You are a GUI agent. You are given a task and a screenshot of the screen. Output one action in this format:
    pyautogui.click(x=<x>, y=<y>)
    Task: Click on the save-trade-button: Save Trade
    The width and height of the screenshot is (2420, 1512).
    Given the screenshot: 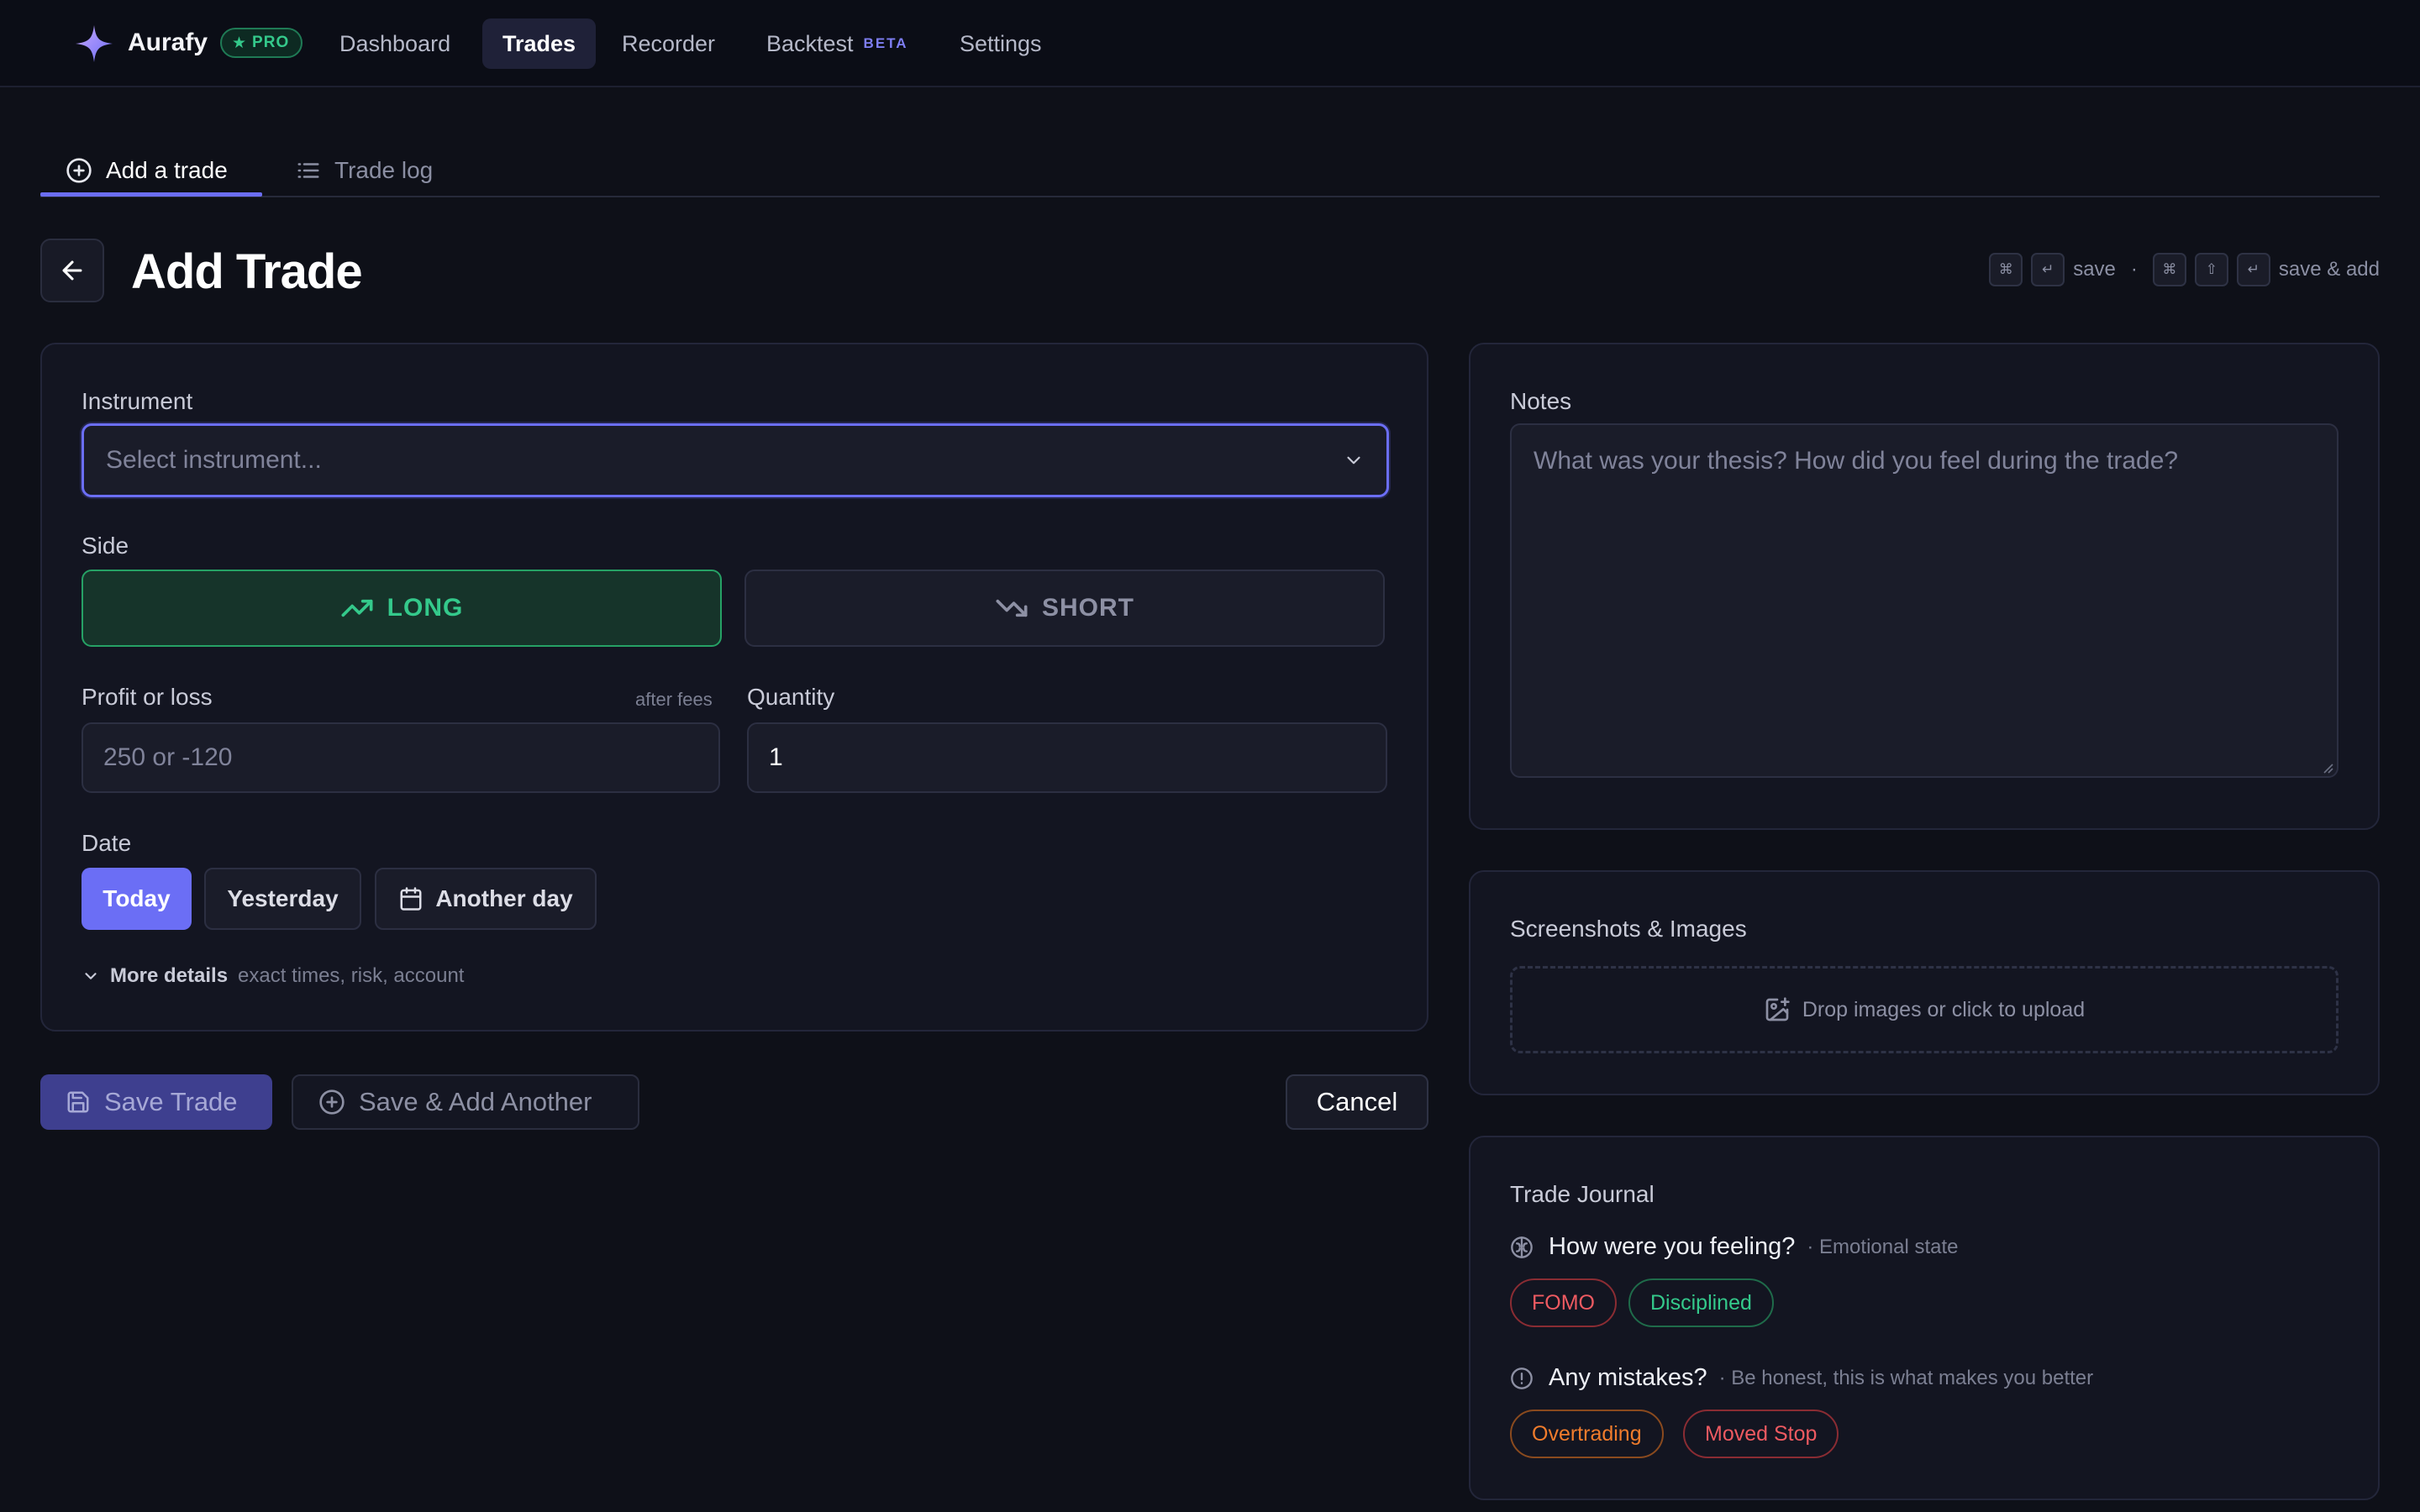 What is the action you would take?
    pyautogui.click(x=156, y=1102)
    